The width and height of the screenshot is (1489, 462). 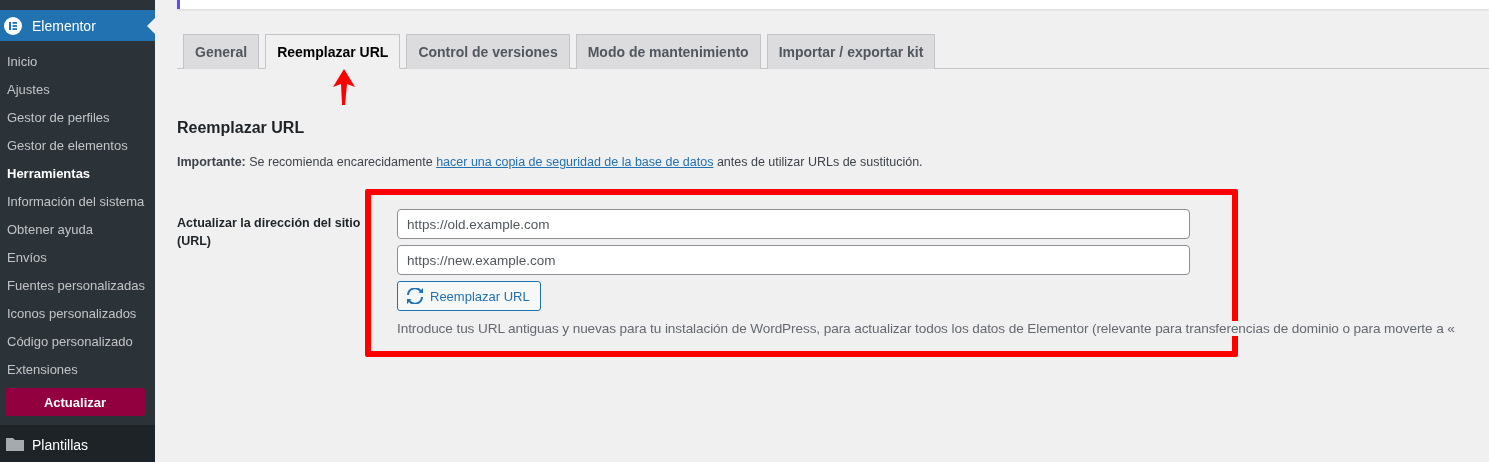 I want to click on notice-text: Importante: Se recomienda encarecidamente hacer una copia de seguridad de la base de datos antes de utilizar URLs de sustitución., so click(x=550, y=162).